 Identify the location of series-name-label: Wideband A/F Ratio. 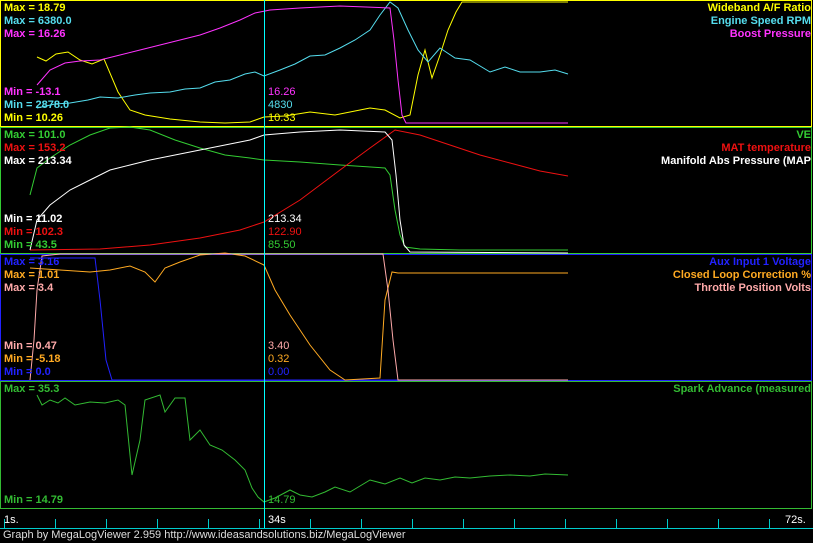
(759, 8).